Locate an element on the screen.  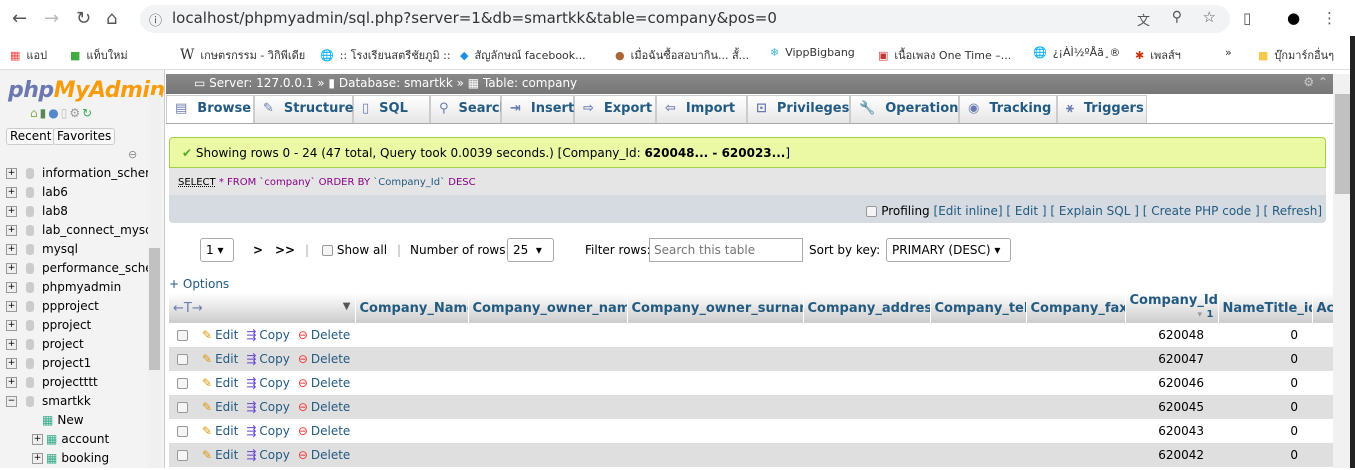
menu-icon: ⋮ is located at coordinates (1329, 18).